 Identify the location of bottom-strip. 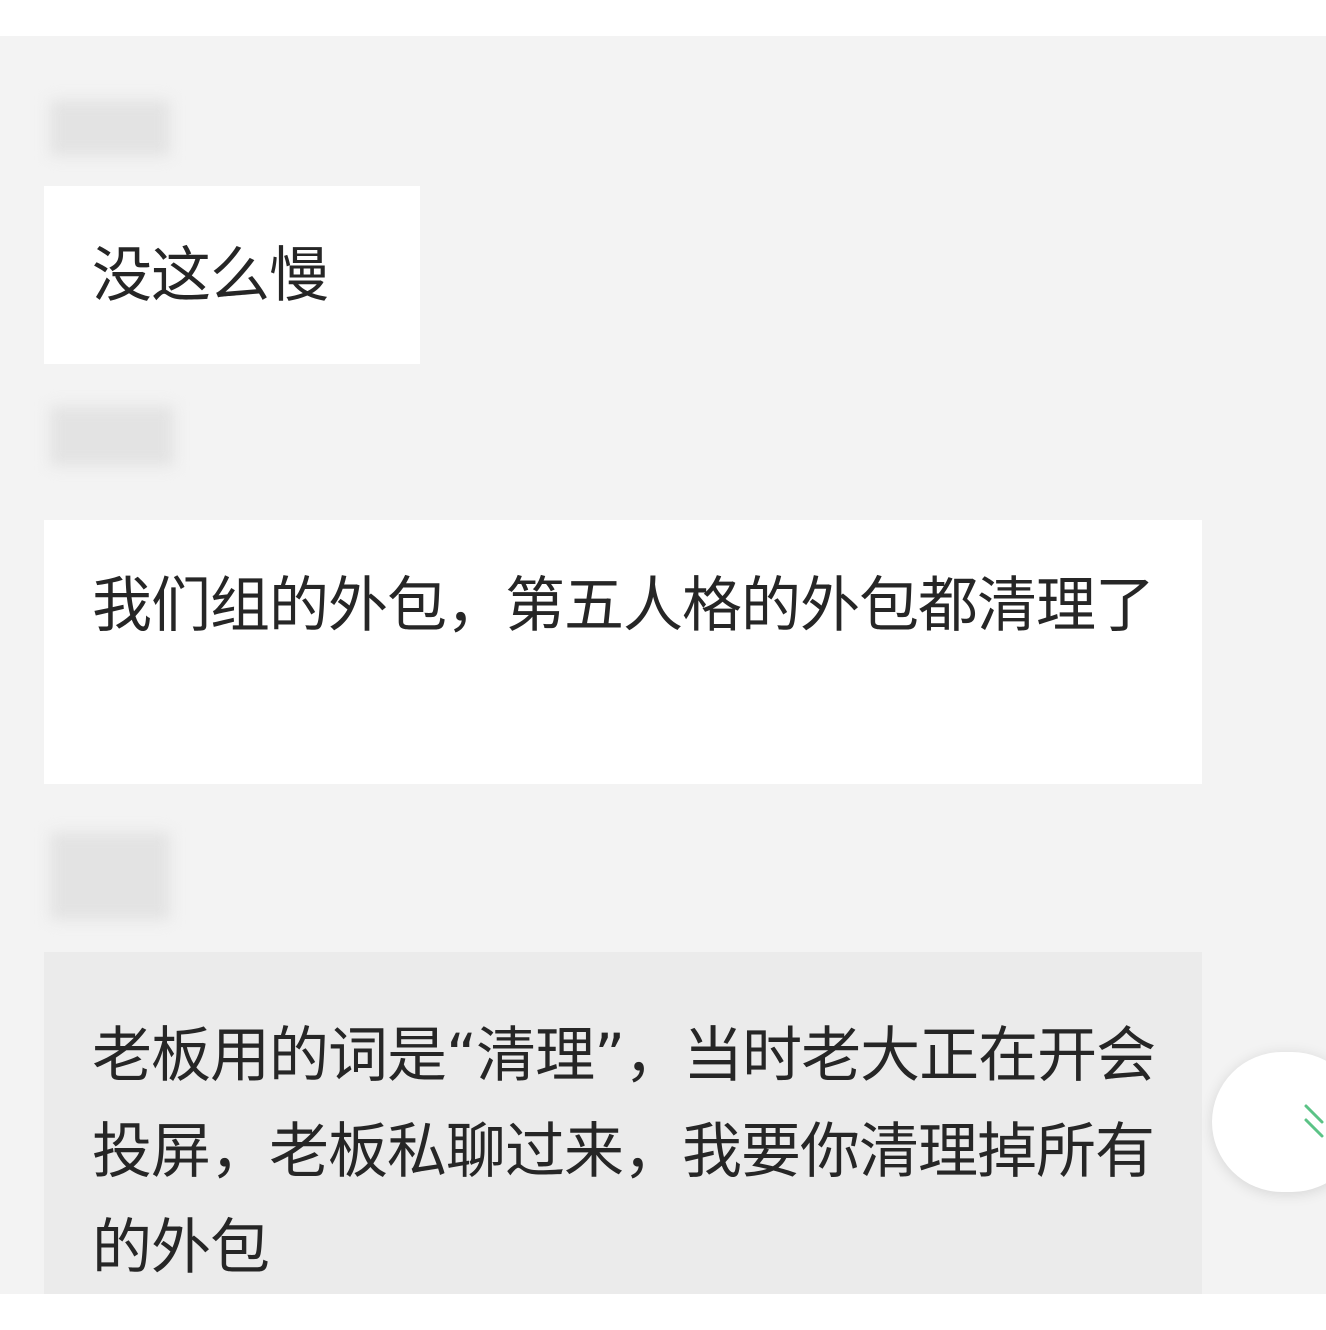
(663, 1312).